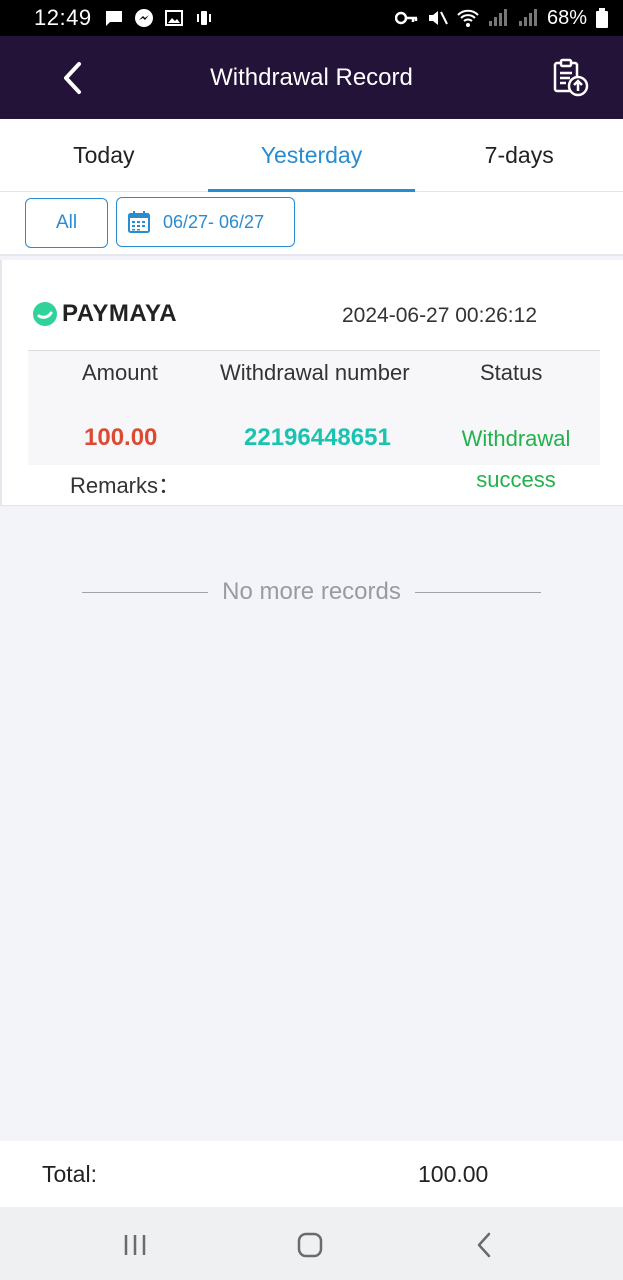 The height and width of the screenshot is (1280, 623). I want to click on provider-name: PAYMAYA, so click(120, 313).